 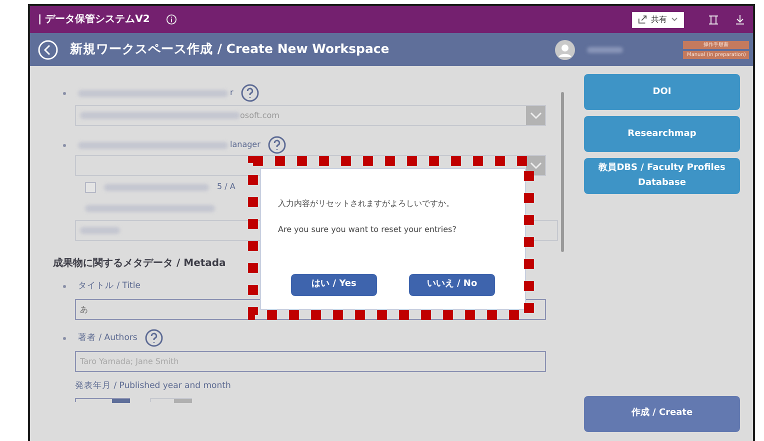 What do you see at coordinates (171, 19) in the screenshot?
I see `info-icon` at bounding box center [171, 19].